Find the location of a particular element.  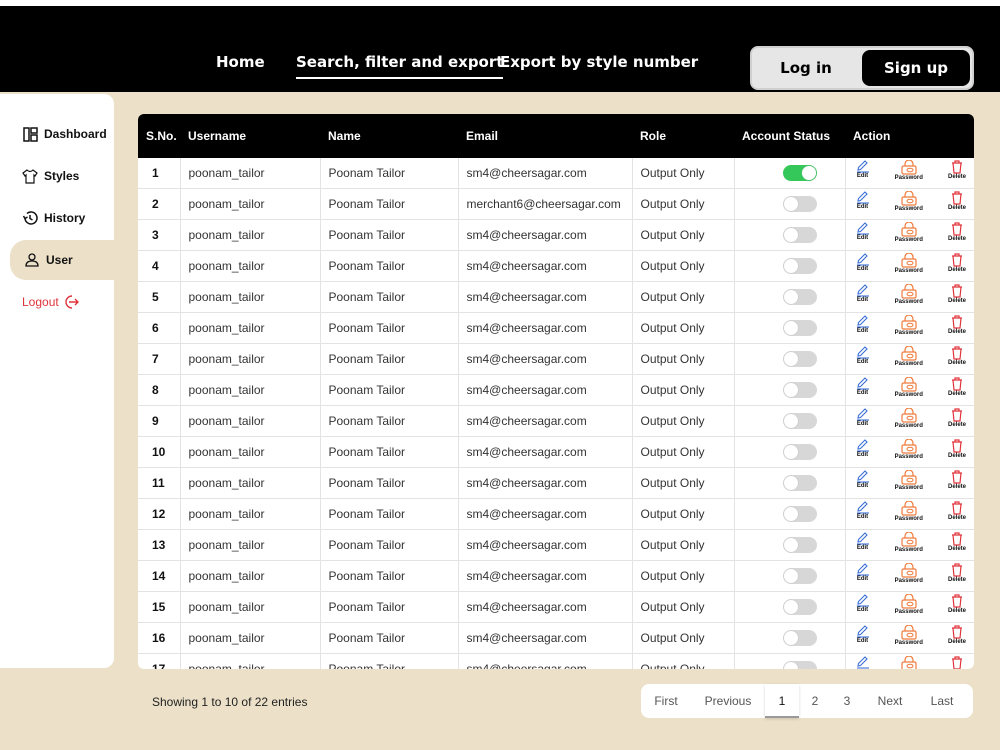

sidebar-item-user: User is located at coordinates (62, 260).